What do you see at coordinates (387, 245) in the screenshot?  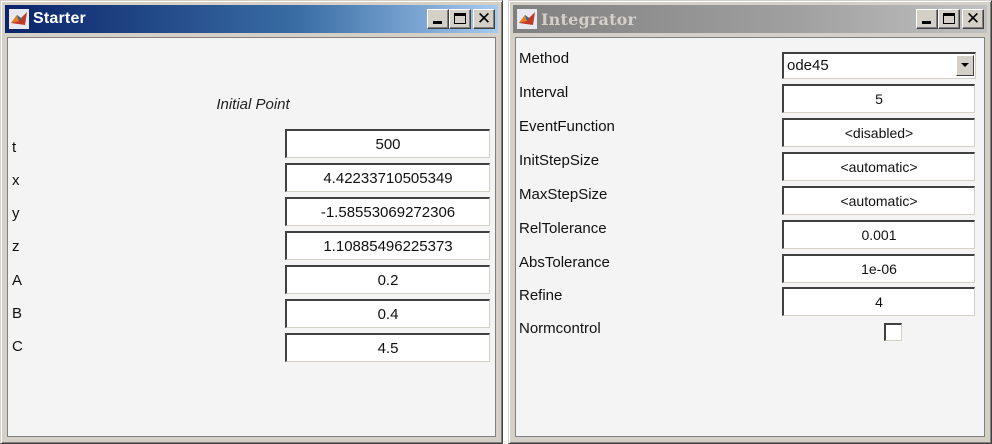 I see `field-z: 1.10885496225373` at bounding box center [387, 245].